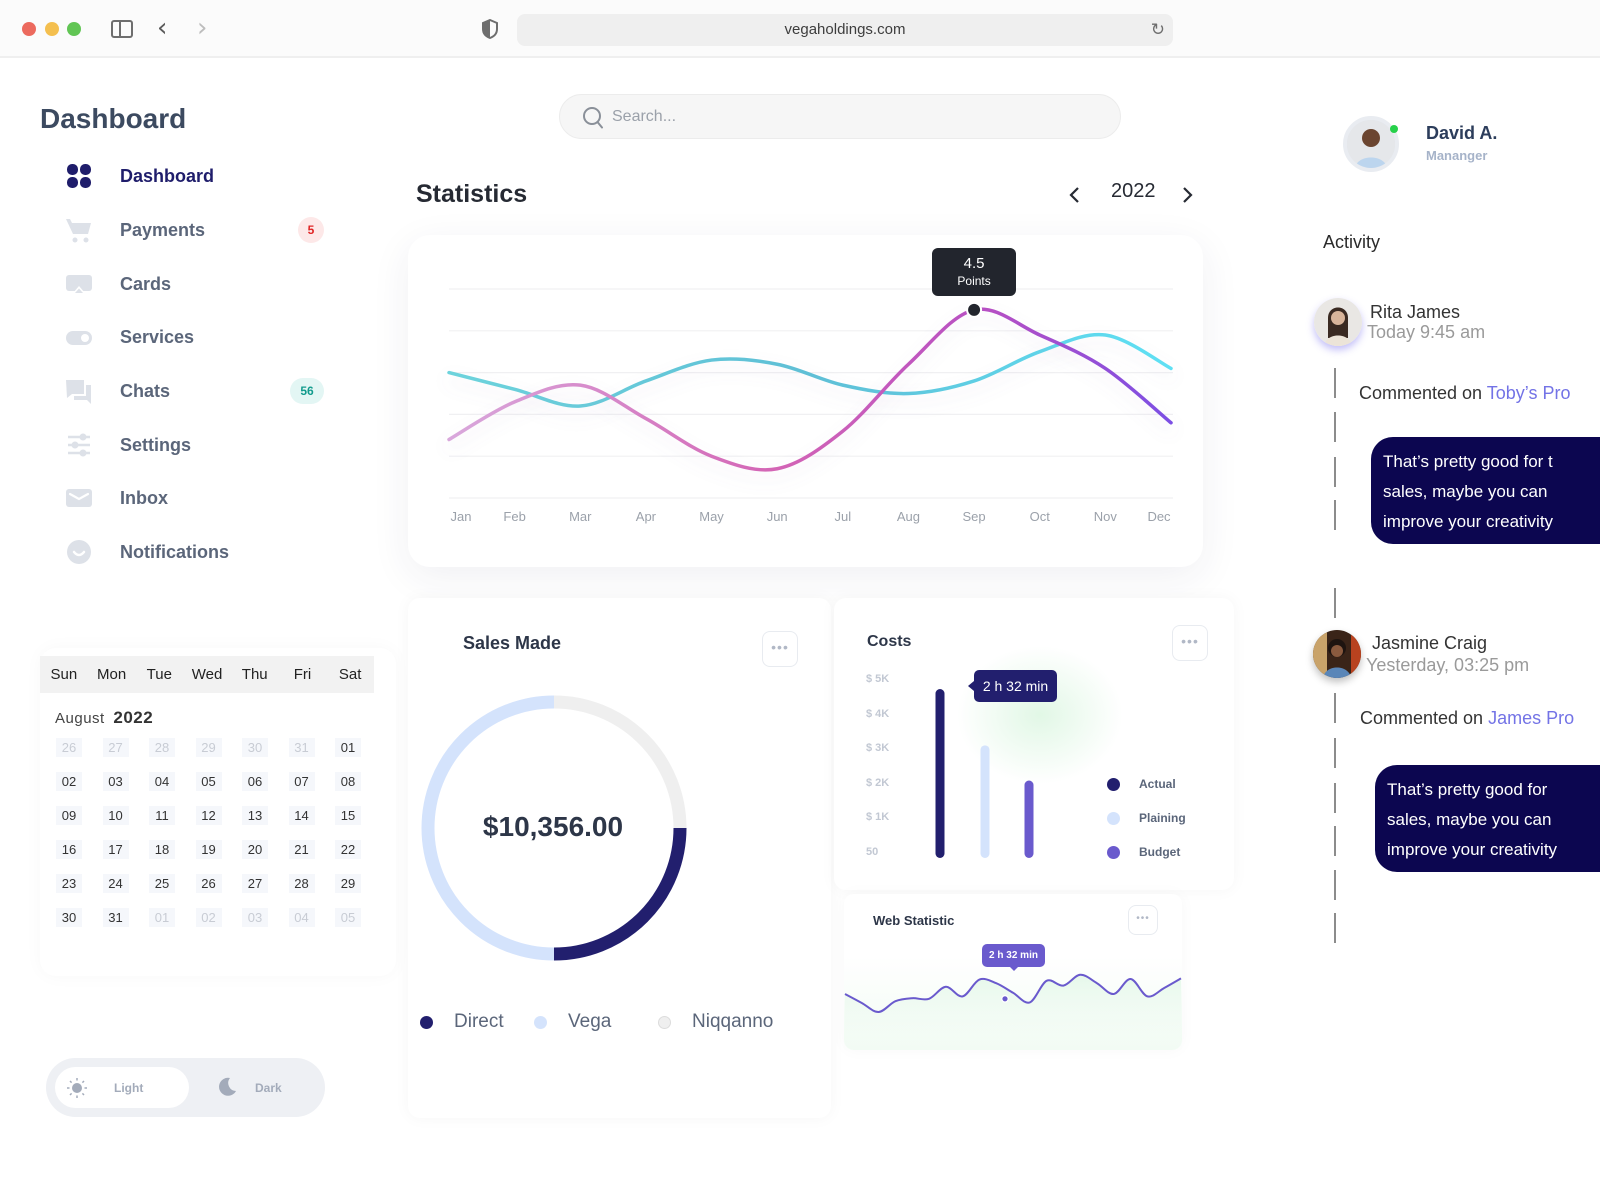  Describe the element at coordinates (1029, 819) in the screenshot. I see `bar-budget` at that location.